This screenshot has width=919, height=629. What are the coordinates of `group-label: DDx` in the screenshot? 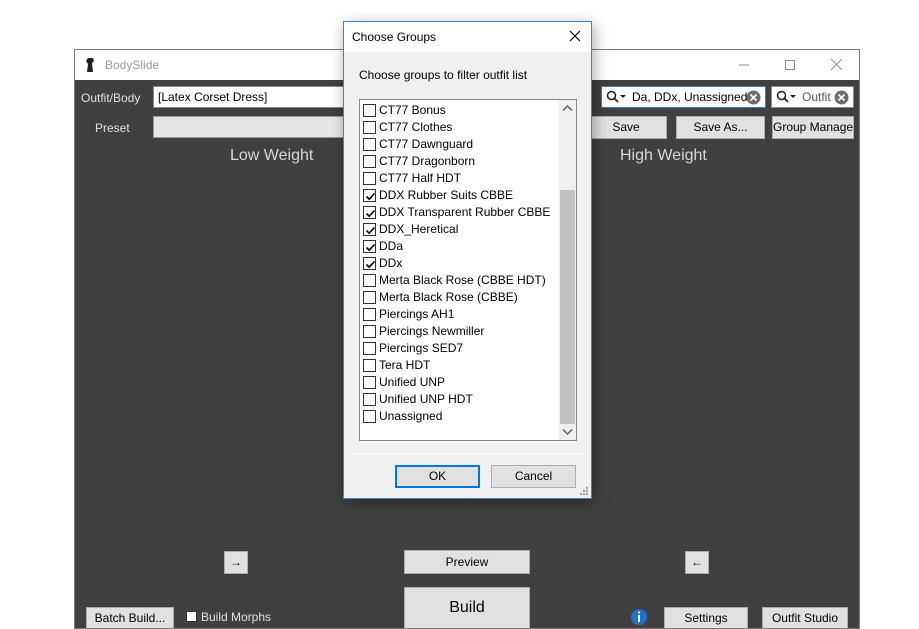 It's located at (391, 263).